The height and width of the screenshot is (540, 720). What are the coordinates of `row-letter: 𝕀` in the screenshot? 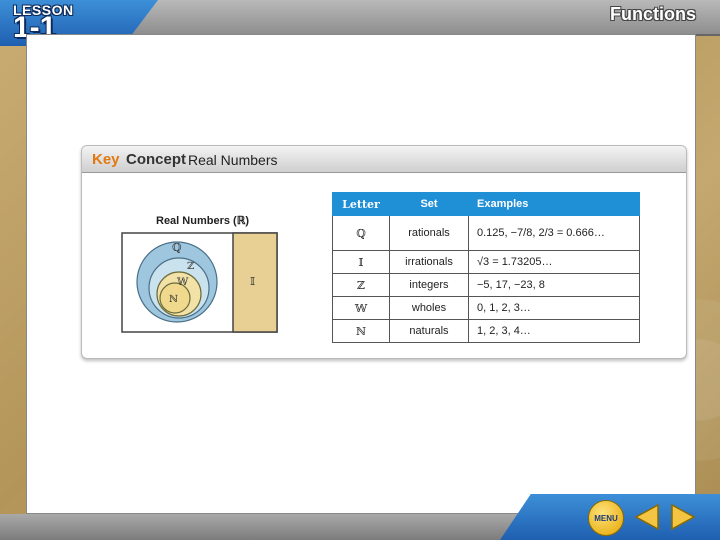 It's located at (361, 262).